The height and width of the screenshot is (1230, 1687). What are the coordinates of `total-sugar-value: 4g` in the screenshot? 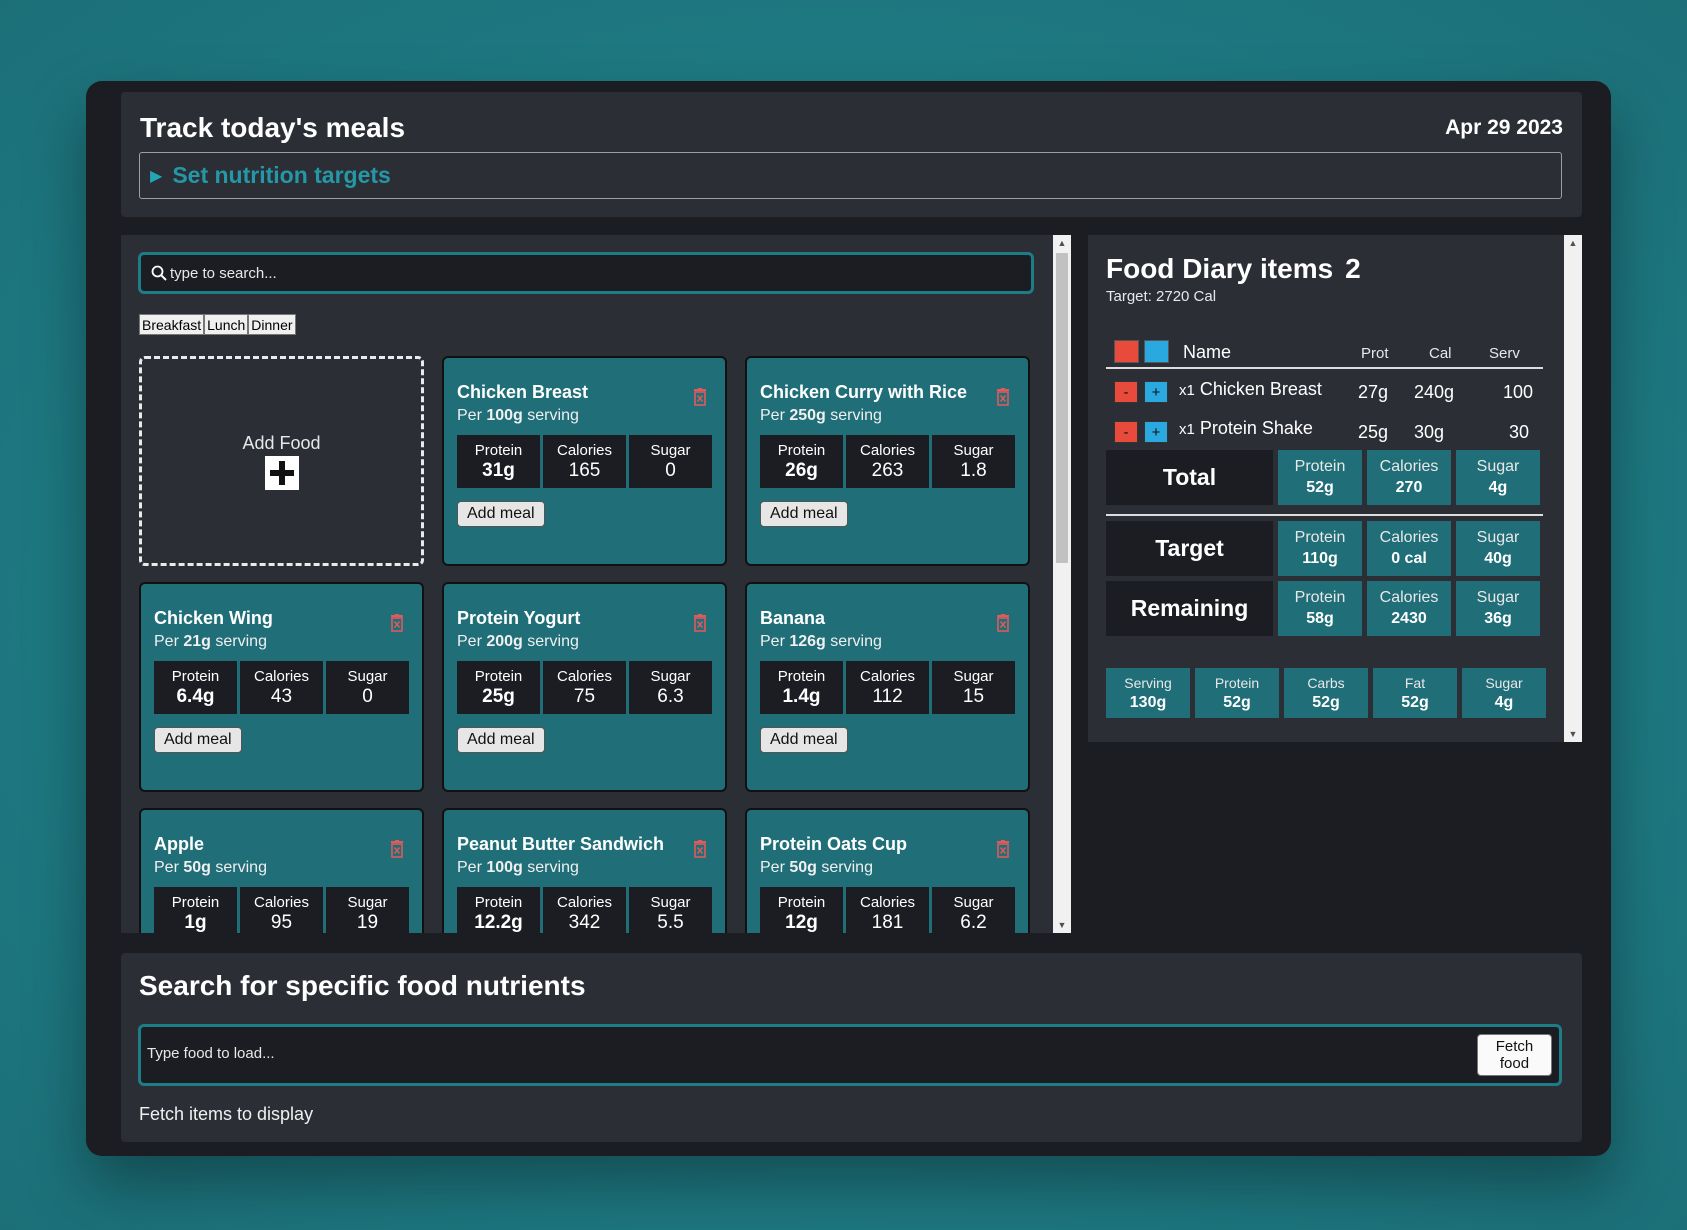 It's located at (1498, 487).